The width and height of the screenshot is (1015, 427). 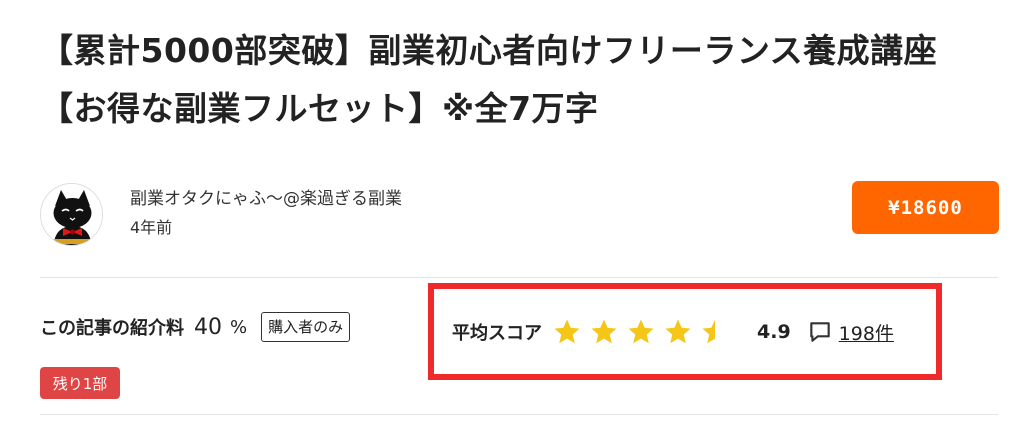 I want to click on black-cat-avatar-icon, so click(x=71, y=214).